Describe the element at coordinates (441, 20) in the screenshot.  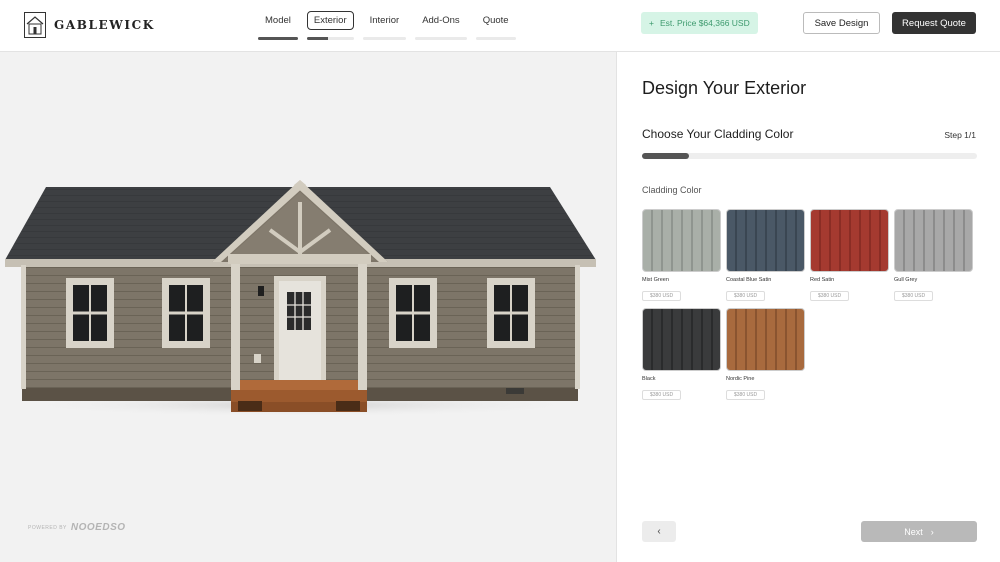
I see `tab-label: Add-Ons` at that location.